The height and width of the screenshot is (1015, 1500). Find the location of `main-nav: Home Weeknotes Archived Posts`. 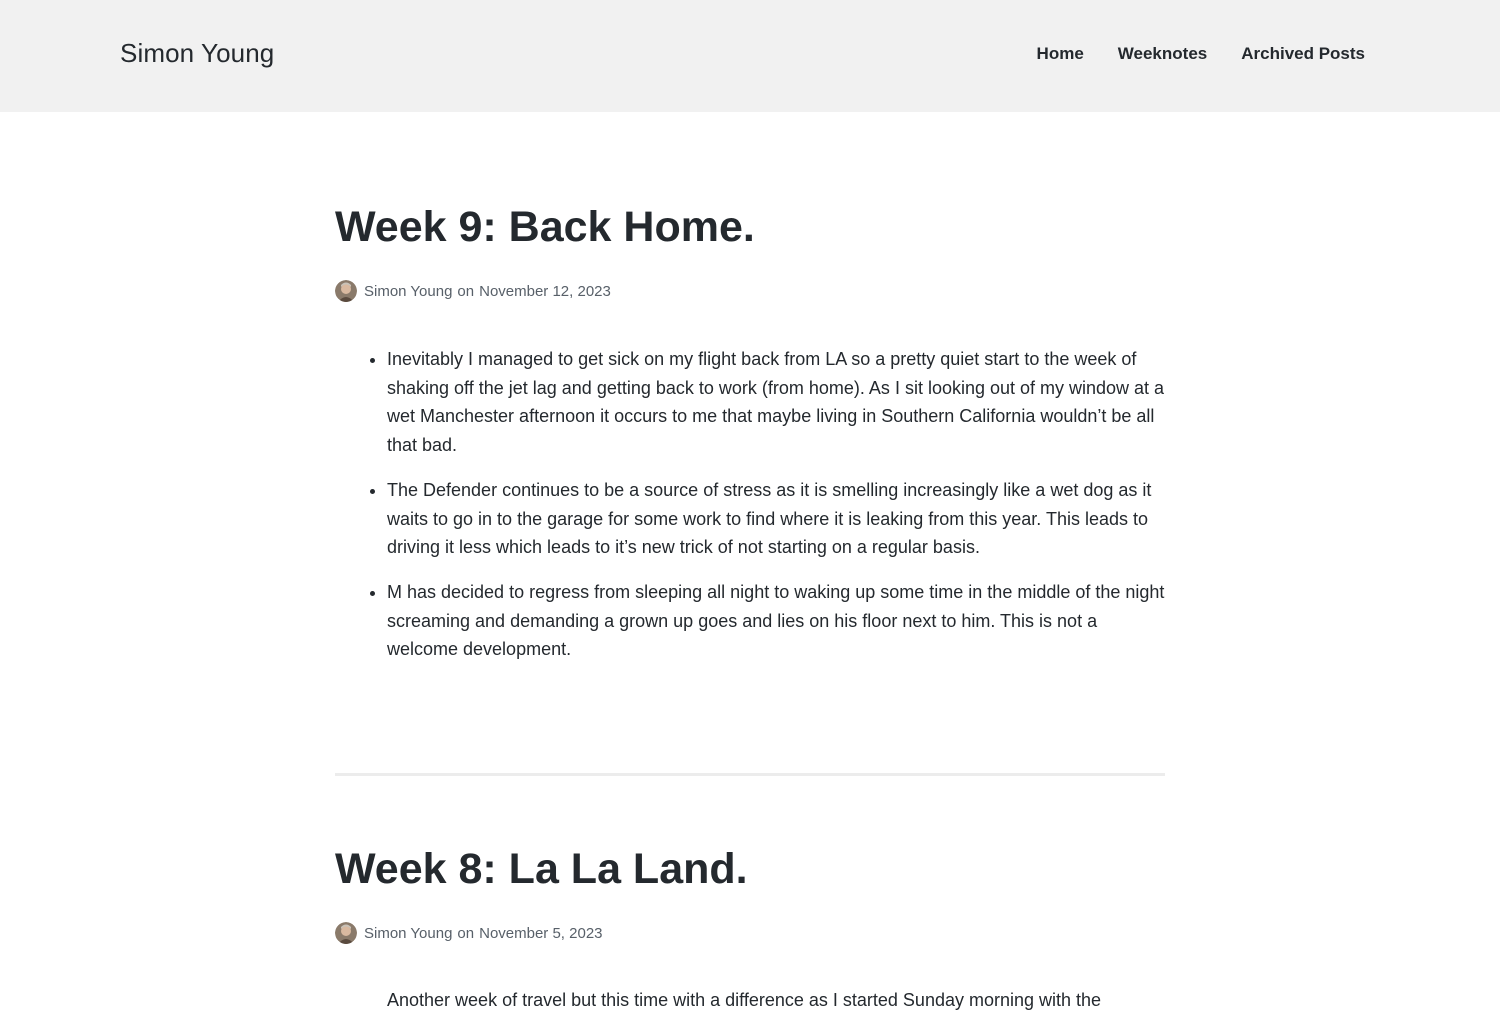

main-nav: Home Weeknotes Archived Posts is located at coordinates (1201, 54).